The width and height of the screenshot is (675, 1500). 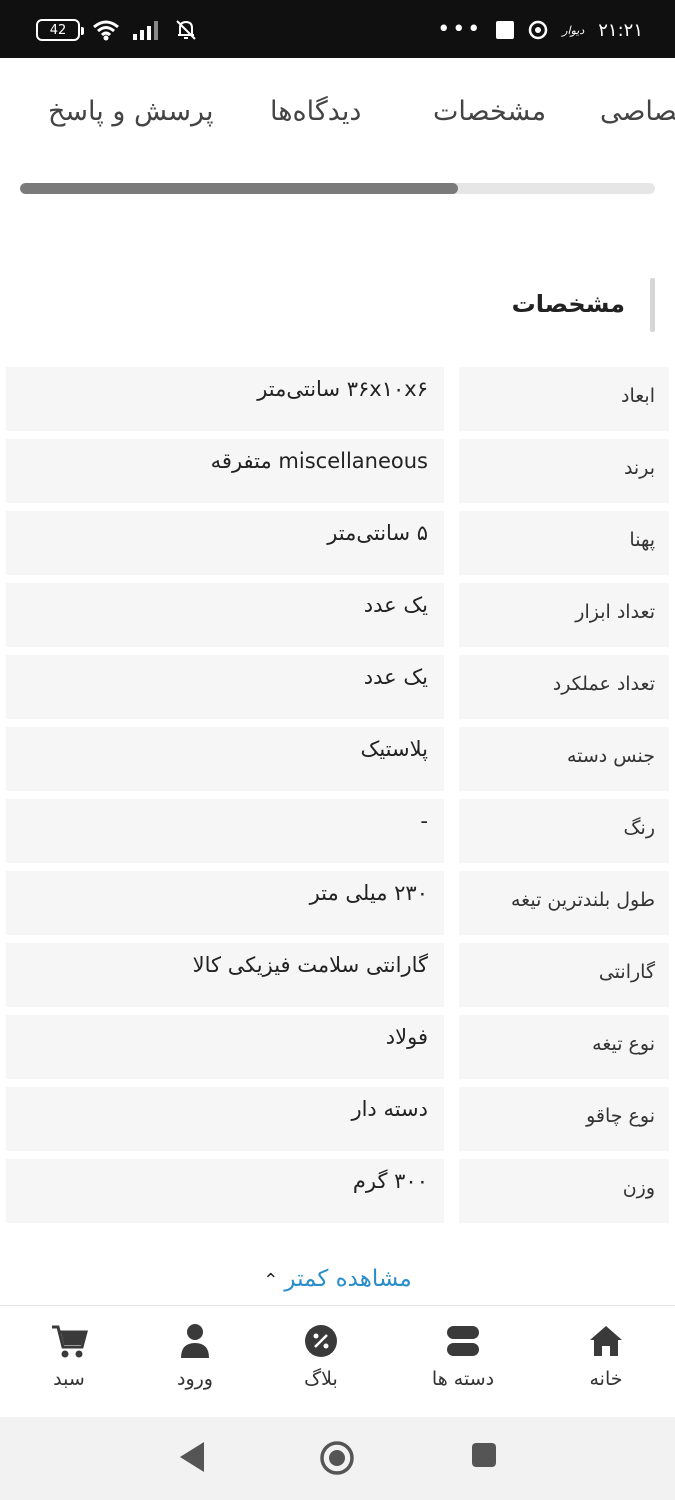 I want to click on nav-blog: بلاگ, so click(x=321, y=1355).